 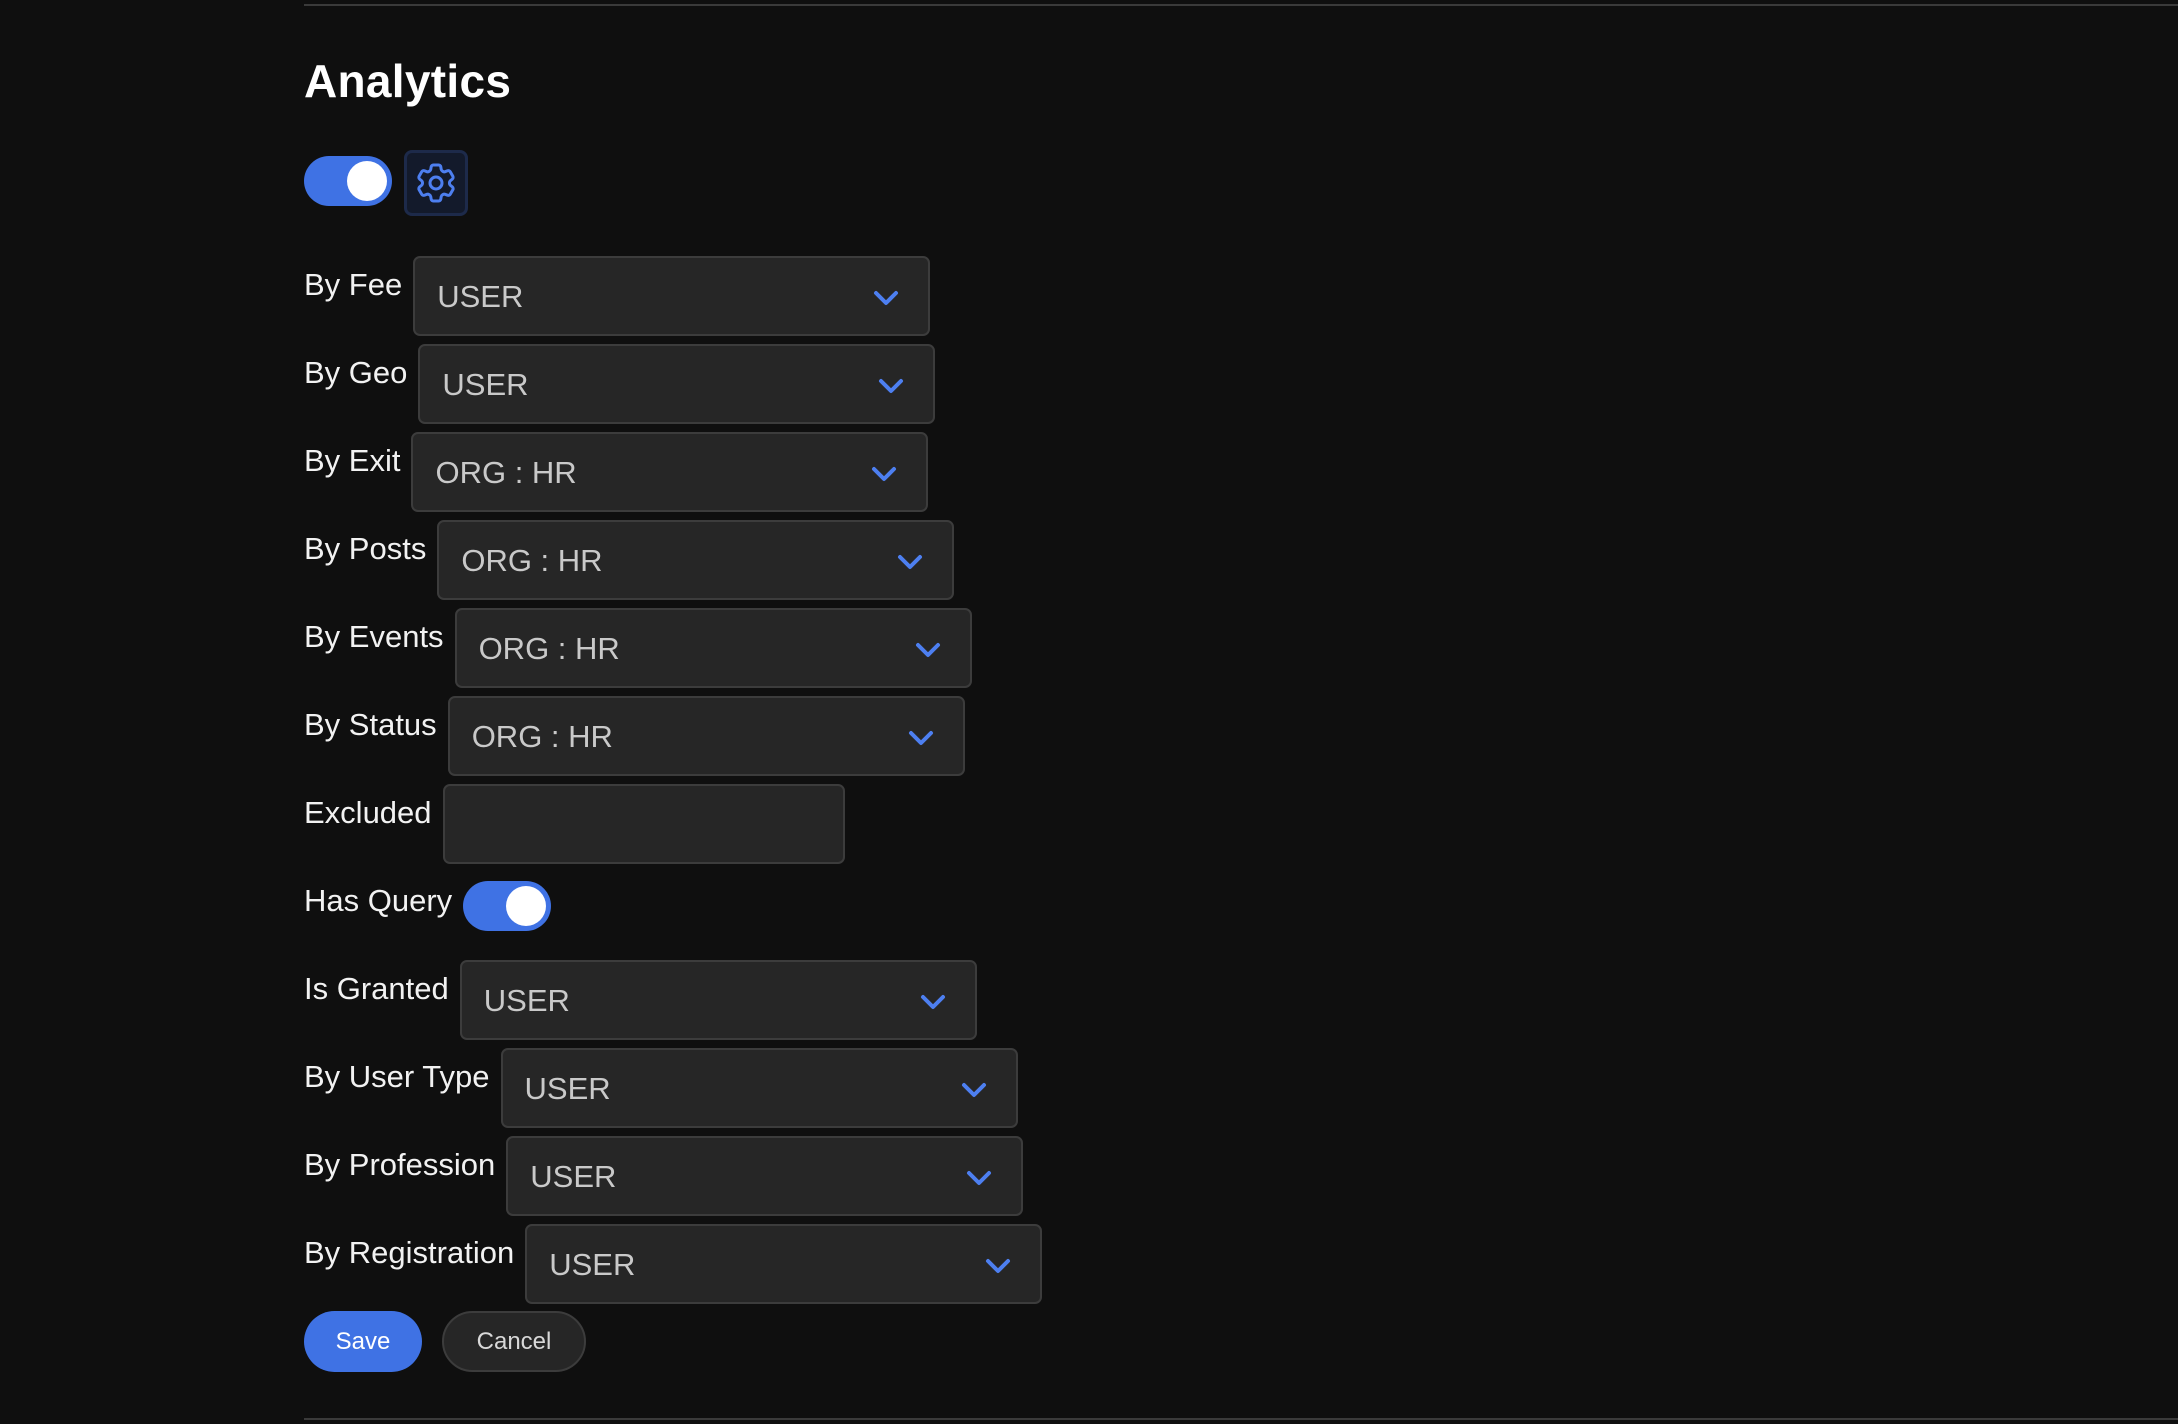 I want to click on field-row-by-fee: By Fee USER, so click(x=617, y=296).